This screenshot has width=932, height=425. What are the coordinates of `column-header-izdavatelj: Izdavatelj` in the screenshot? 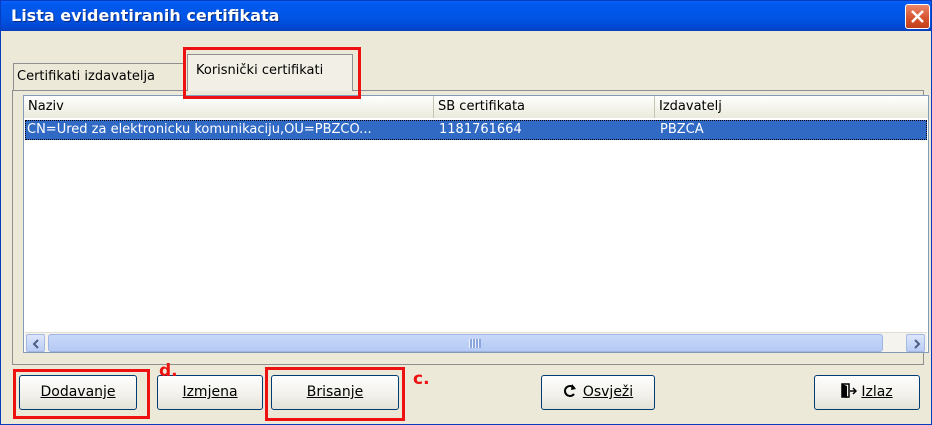 It's located at (791, 107).